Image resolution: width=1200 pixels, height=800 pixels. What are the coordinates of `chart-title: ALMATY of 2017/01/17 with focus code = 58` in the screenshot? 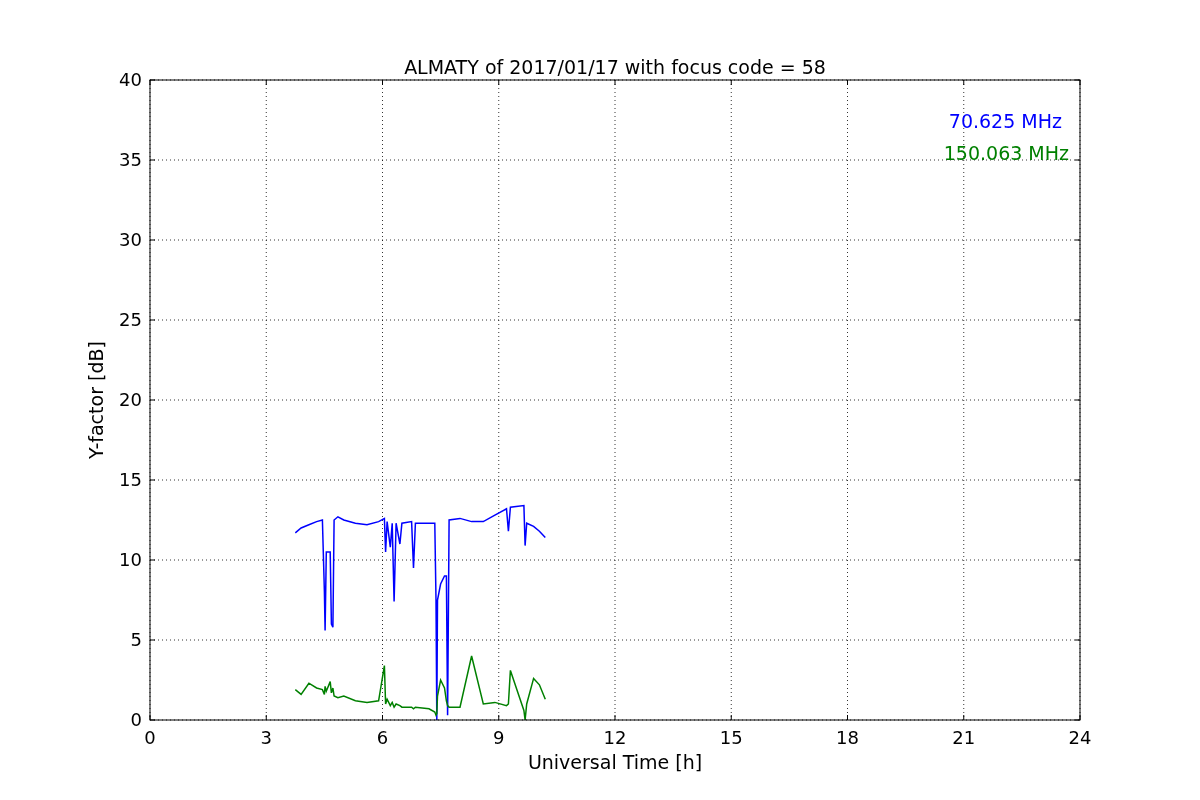 It's located at (615, 67).